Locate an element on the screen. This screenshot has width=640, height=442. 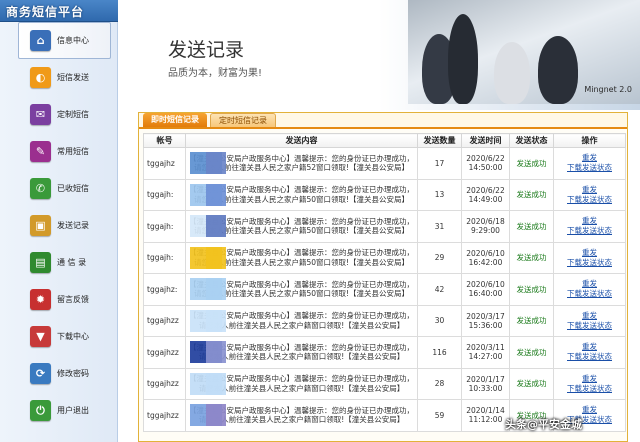
send-time: 15:36:00 is located at coordinates (485, 325).